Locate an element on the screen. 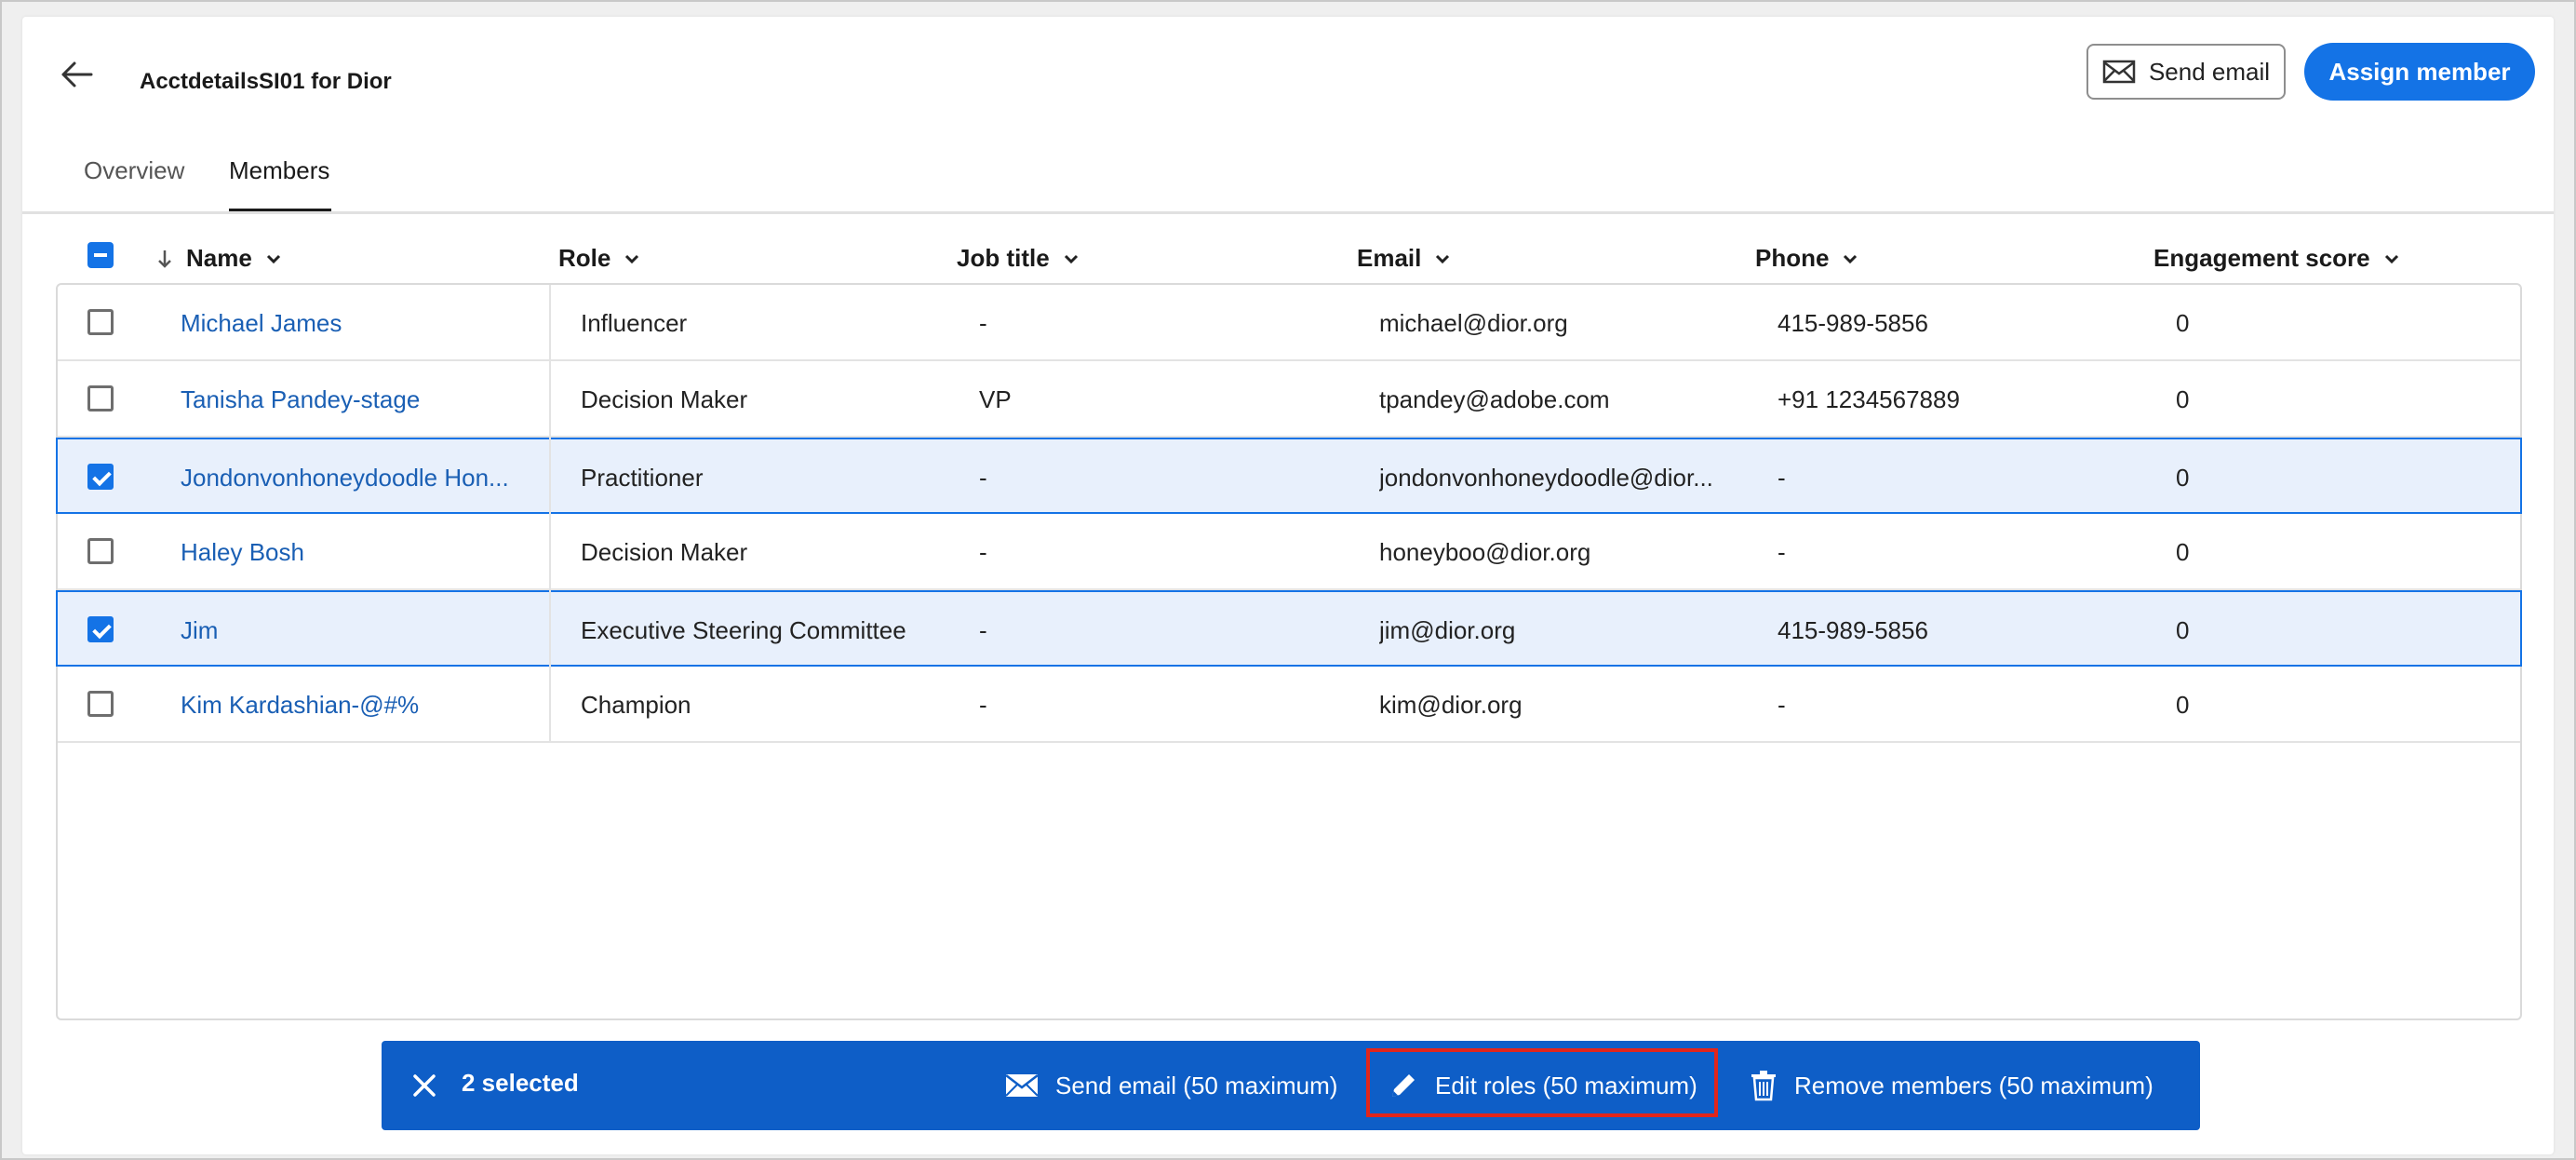 This screenshot has height=1160, width=2576. column-header-email: Email is located at coordinates (1404, 258).